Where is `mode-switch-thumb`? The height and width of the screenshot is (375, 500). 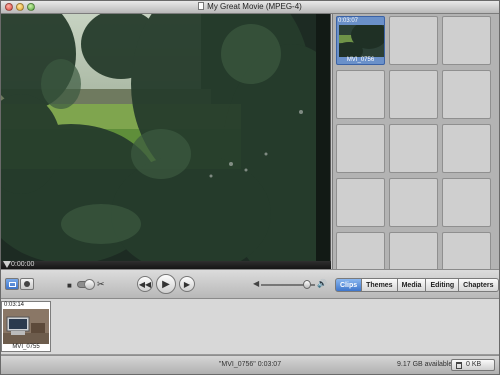
mode-switch-thumb is located at coordinates (89, 284).